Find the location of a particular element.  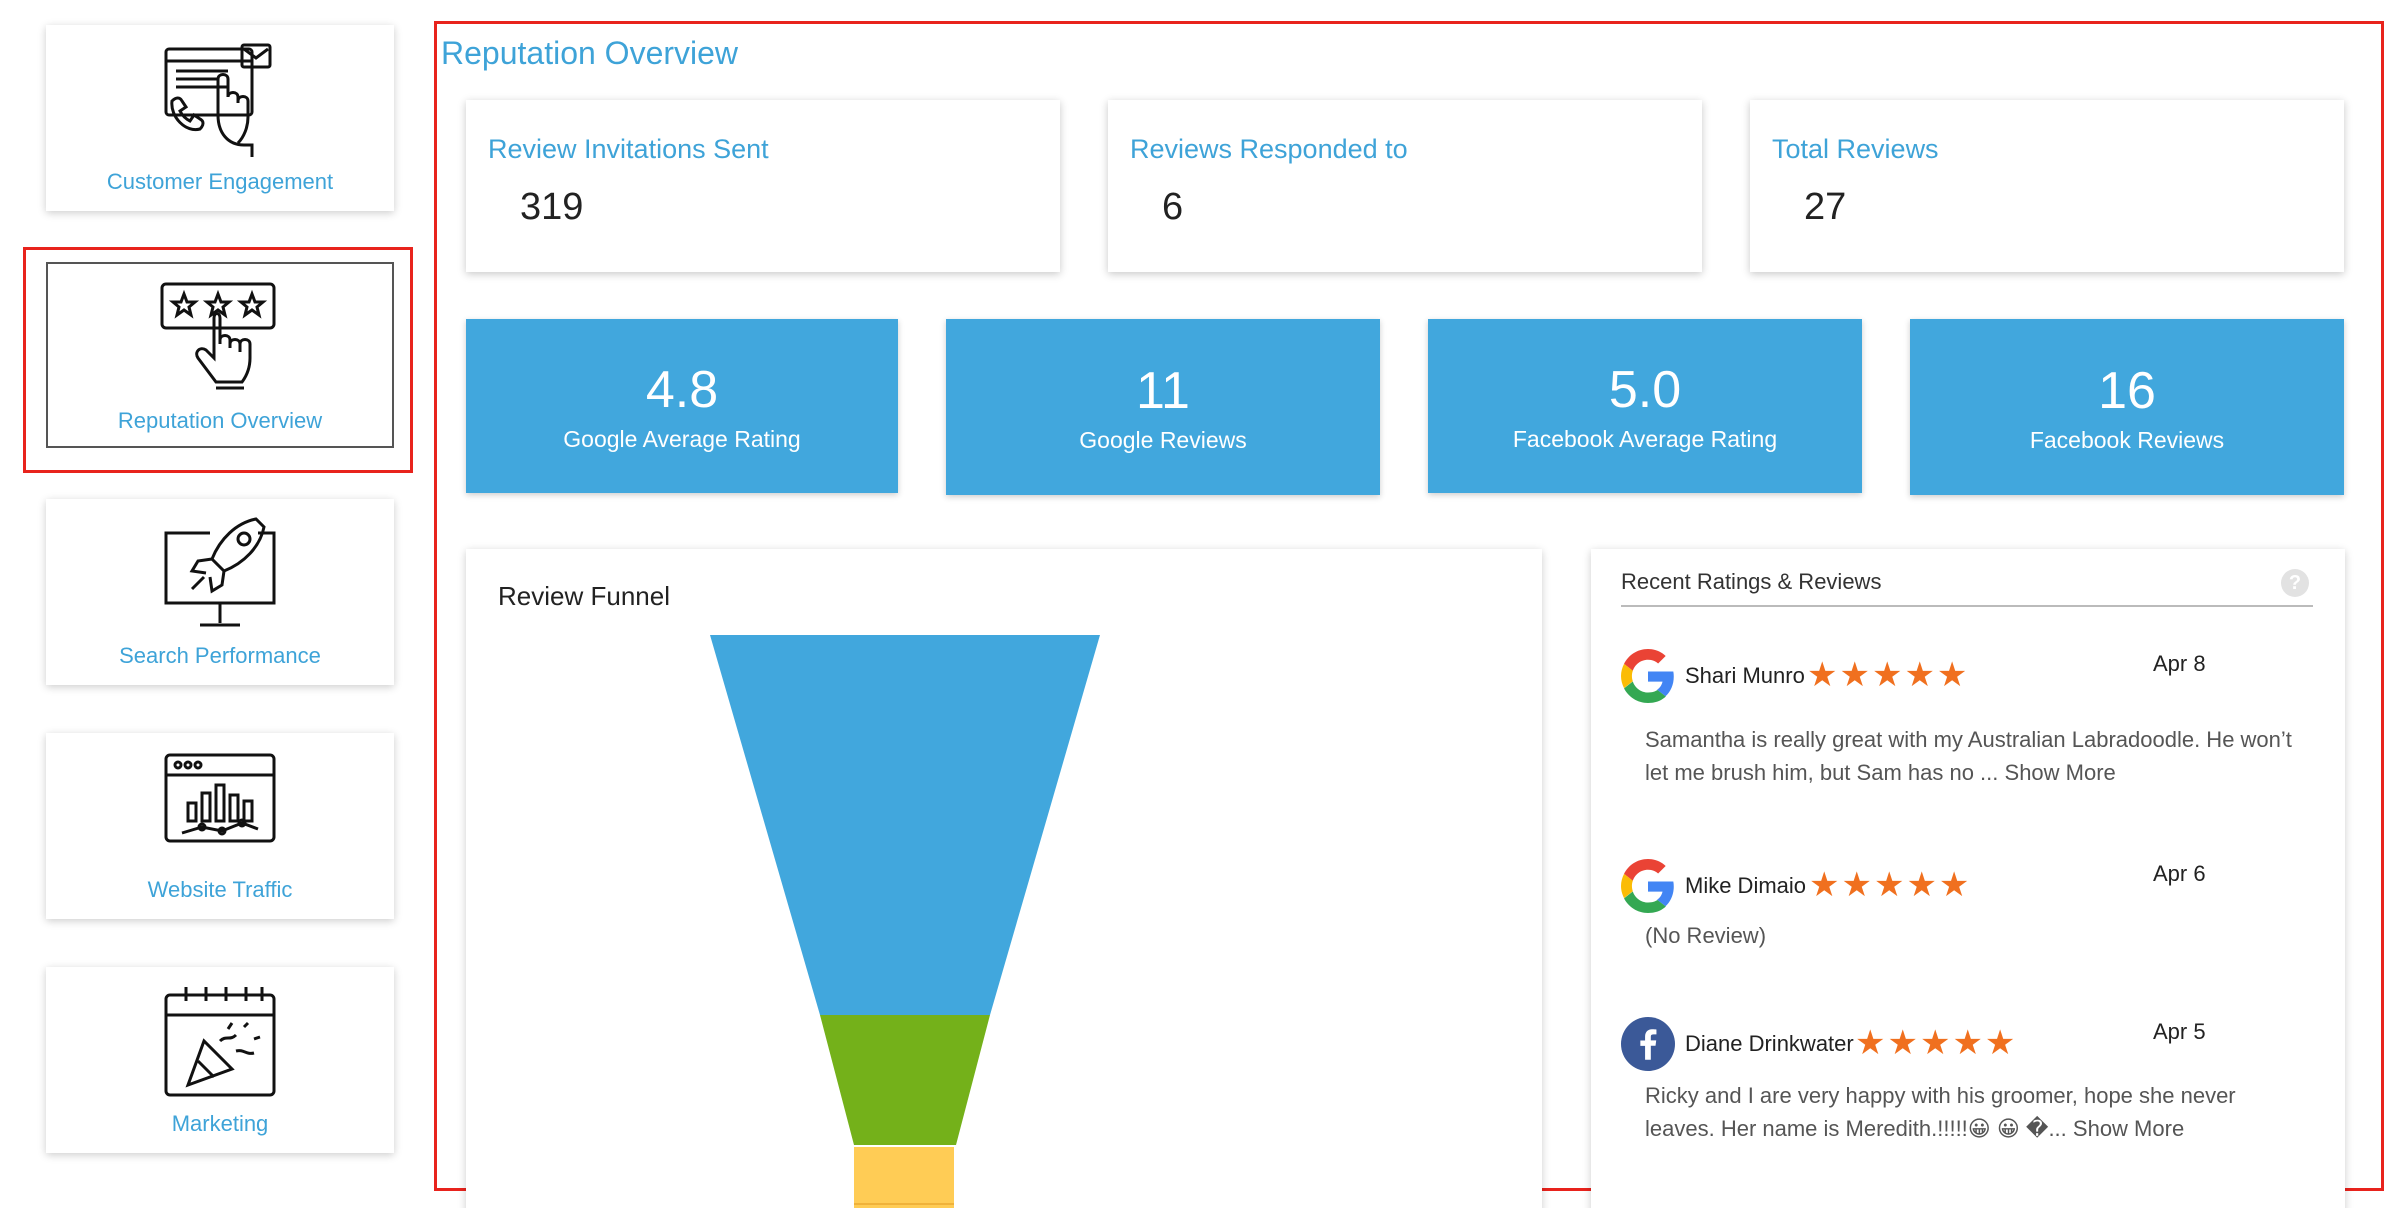

tile-google-reviews: 11 Google Reviews is located at coordinates (1163, 407).